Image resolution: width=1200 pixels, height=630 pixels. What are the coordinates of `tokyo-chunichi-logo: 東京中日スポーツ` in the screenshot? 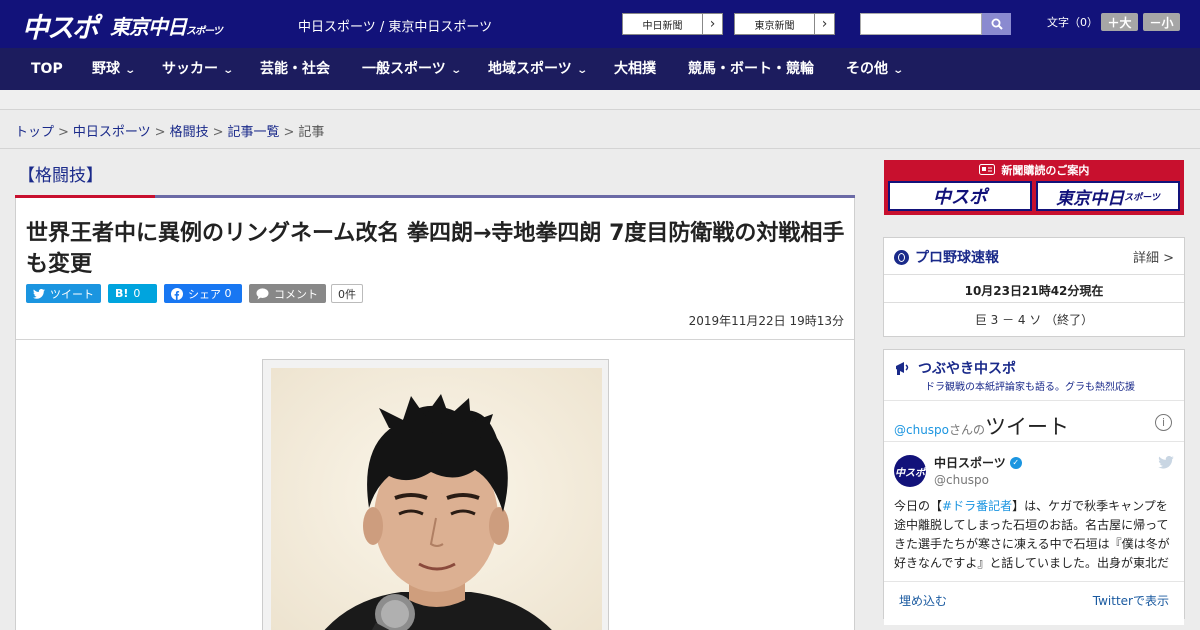 It's located at (166, 25).